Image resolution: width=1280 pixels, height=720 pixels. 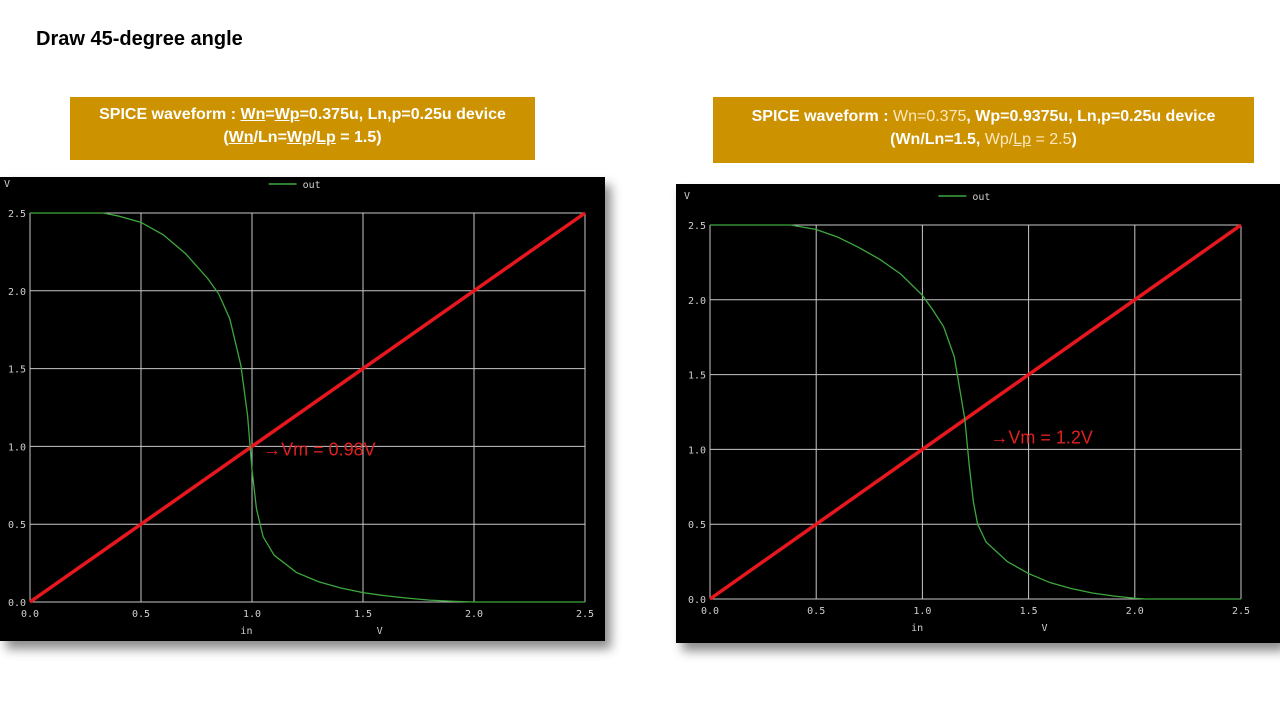 I want to click on caption-right-label: SPICE waveform :, so click(x=820, y=116).